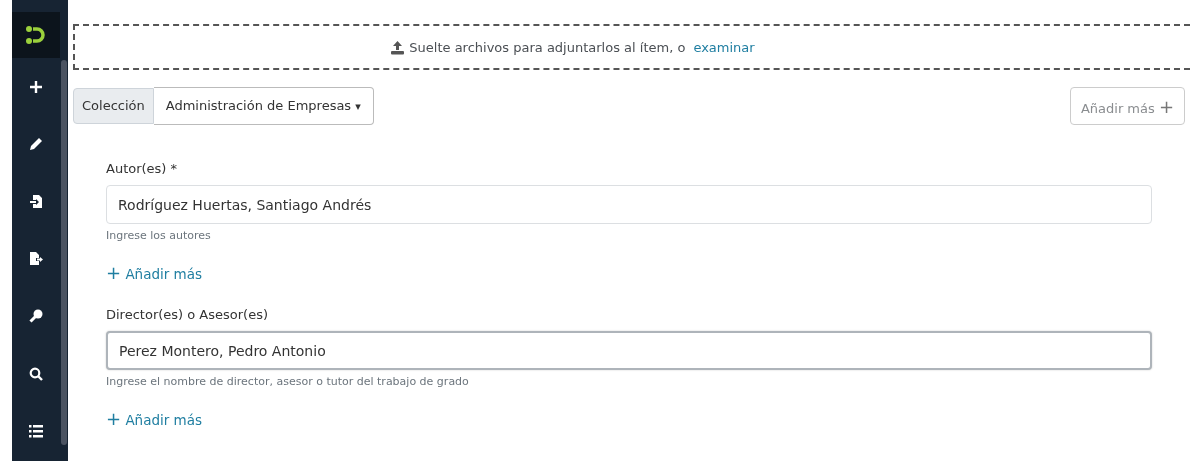 The height and width of the screenshot is (461, 1190). What do you see at coordinates (64, 252) in the screenshot?
I see `scrollbar-thumb` at bounding box center [64, 252].